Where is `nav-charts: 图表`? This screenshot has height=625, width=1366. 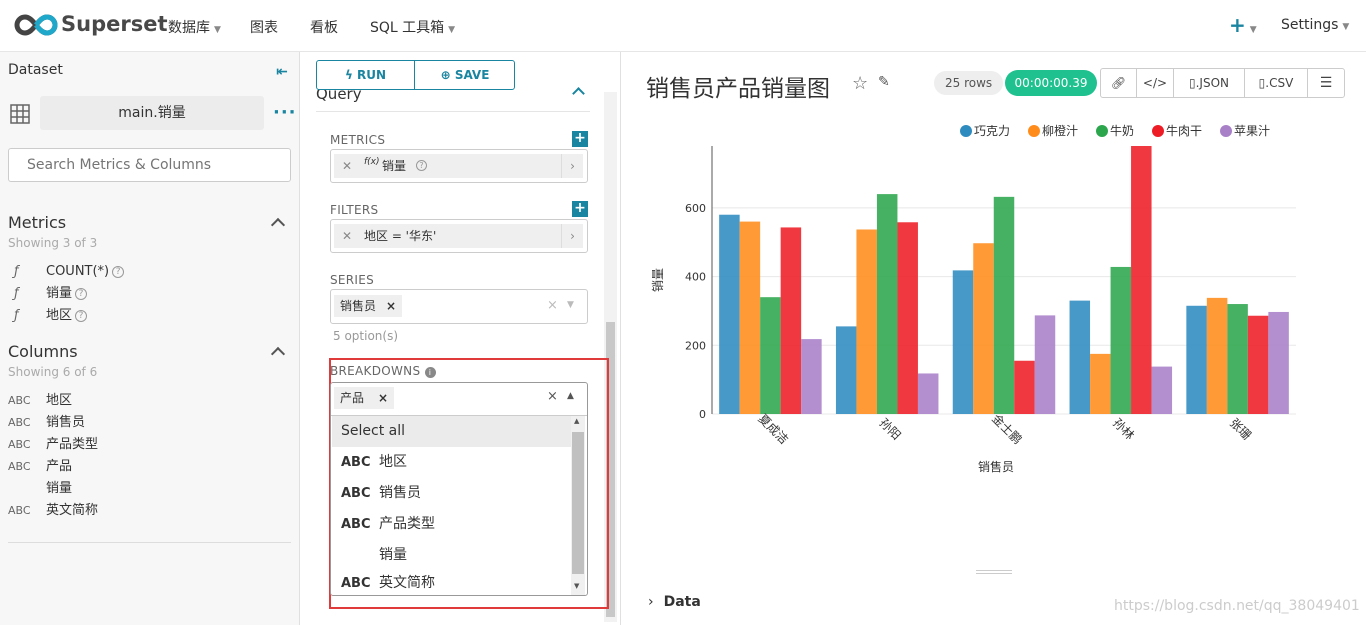 nav-charts: 图表 is located at coordinates (264, 27).